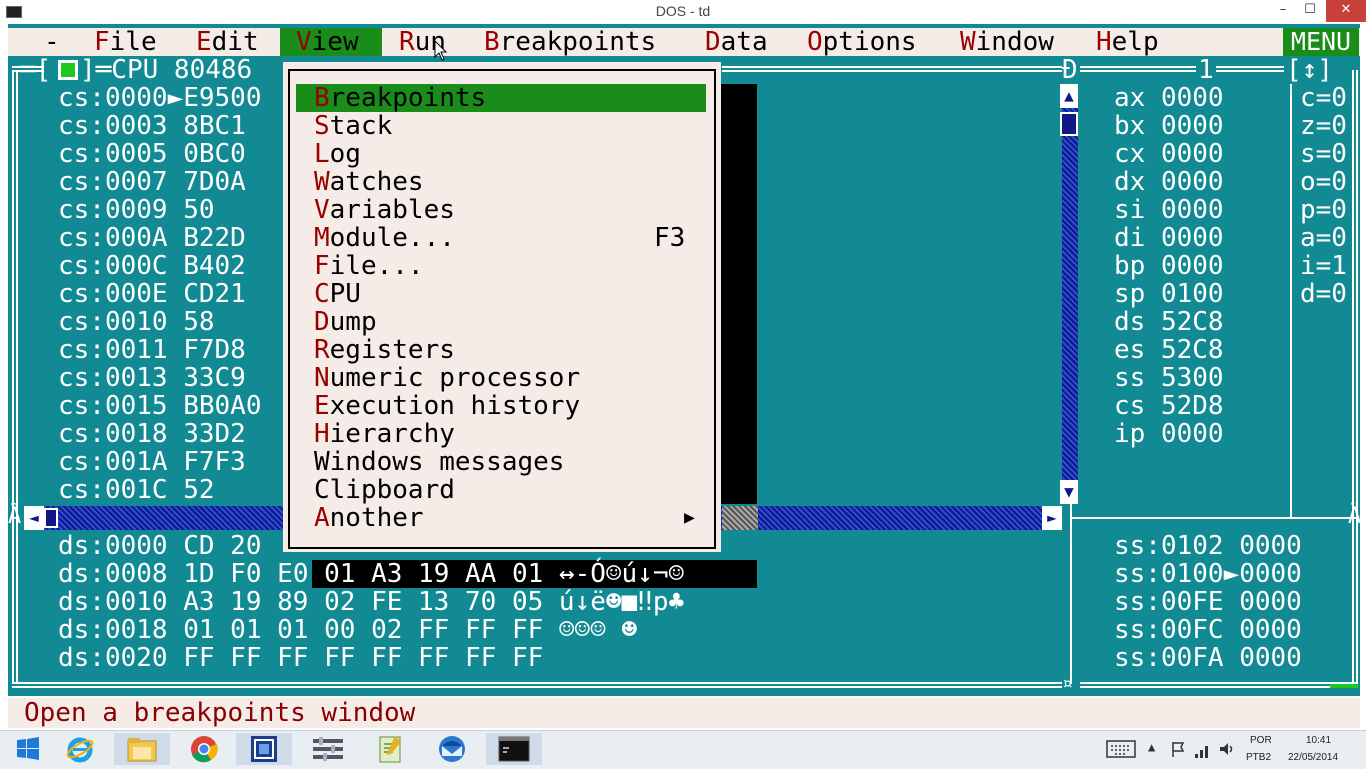  I want to click on dump-line: ds:0010 A3 19 89 02 FE 13 70 05 ú↓ë☻■‼p♣, so click(371, 602).